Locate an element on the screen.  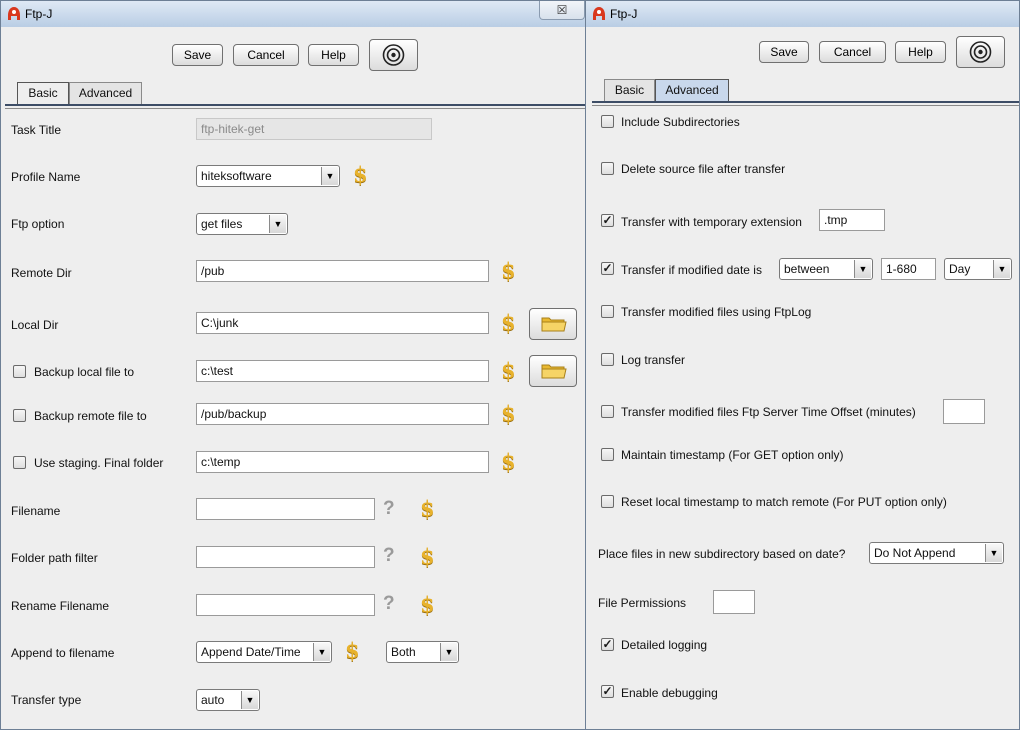
local-dir-input: C:\junk is located at coordinates (342, 323).